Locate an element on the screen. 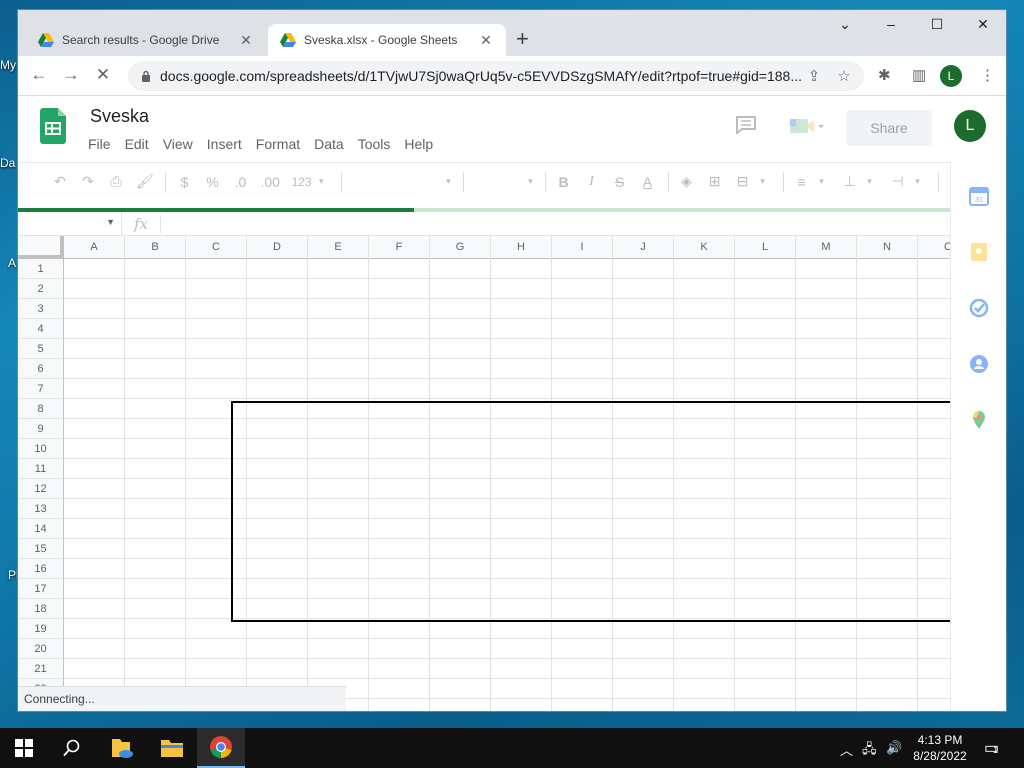  start-button is located at coordinates (24, 748).